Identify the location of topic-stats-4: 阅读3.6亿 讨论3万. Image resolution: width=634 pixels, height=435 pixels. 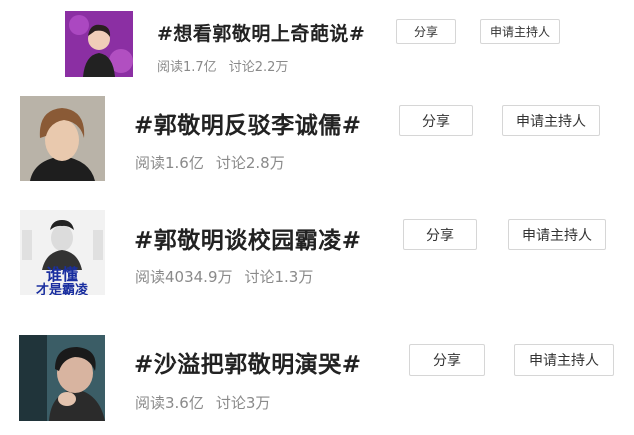
(202, 402).